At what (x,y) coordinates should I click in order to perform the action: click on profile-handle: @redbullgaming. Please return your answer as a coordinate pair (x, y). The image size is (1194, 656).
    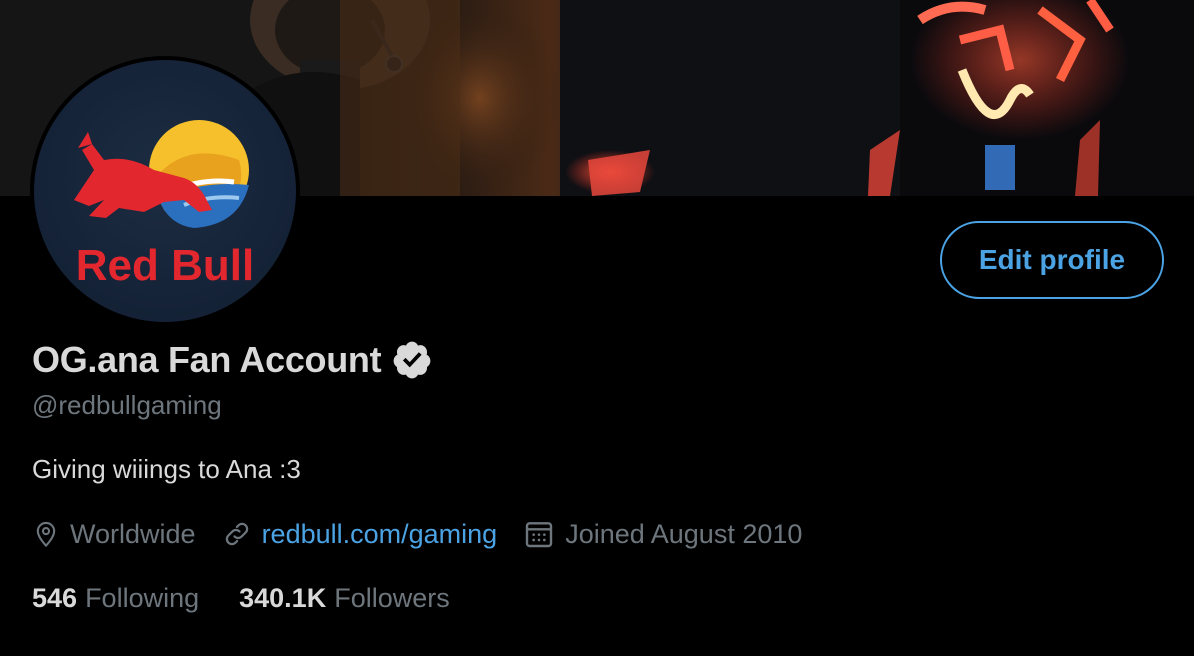
    Looking at the image, I should click on (127, 405).